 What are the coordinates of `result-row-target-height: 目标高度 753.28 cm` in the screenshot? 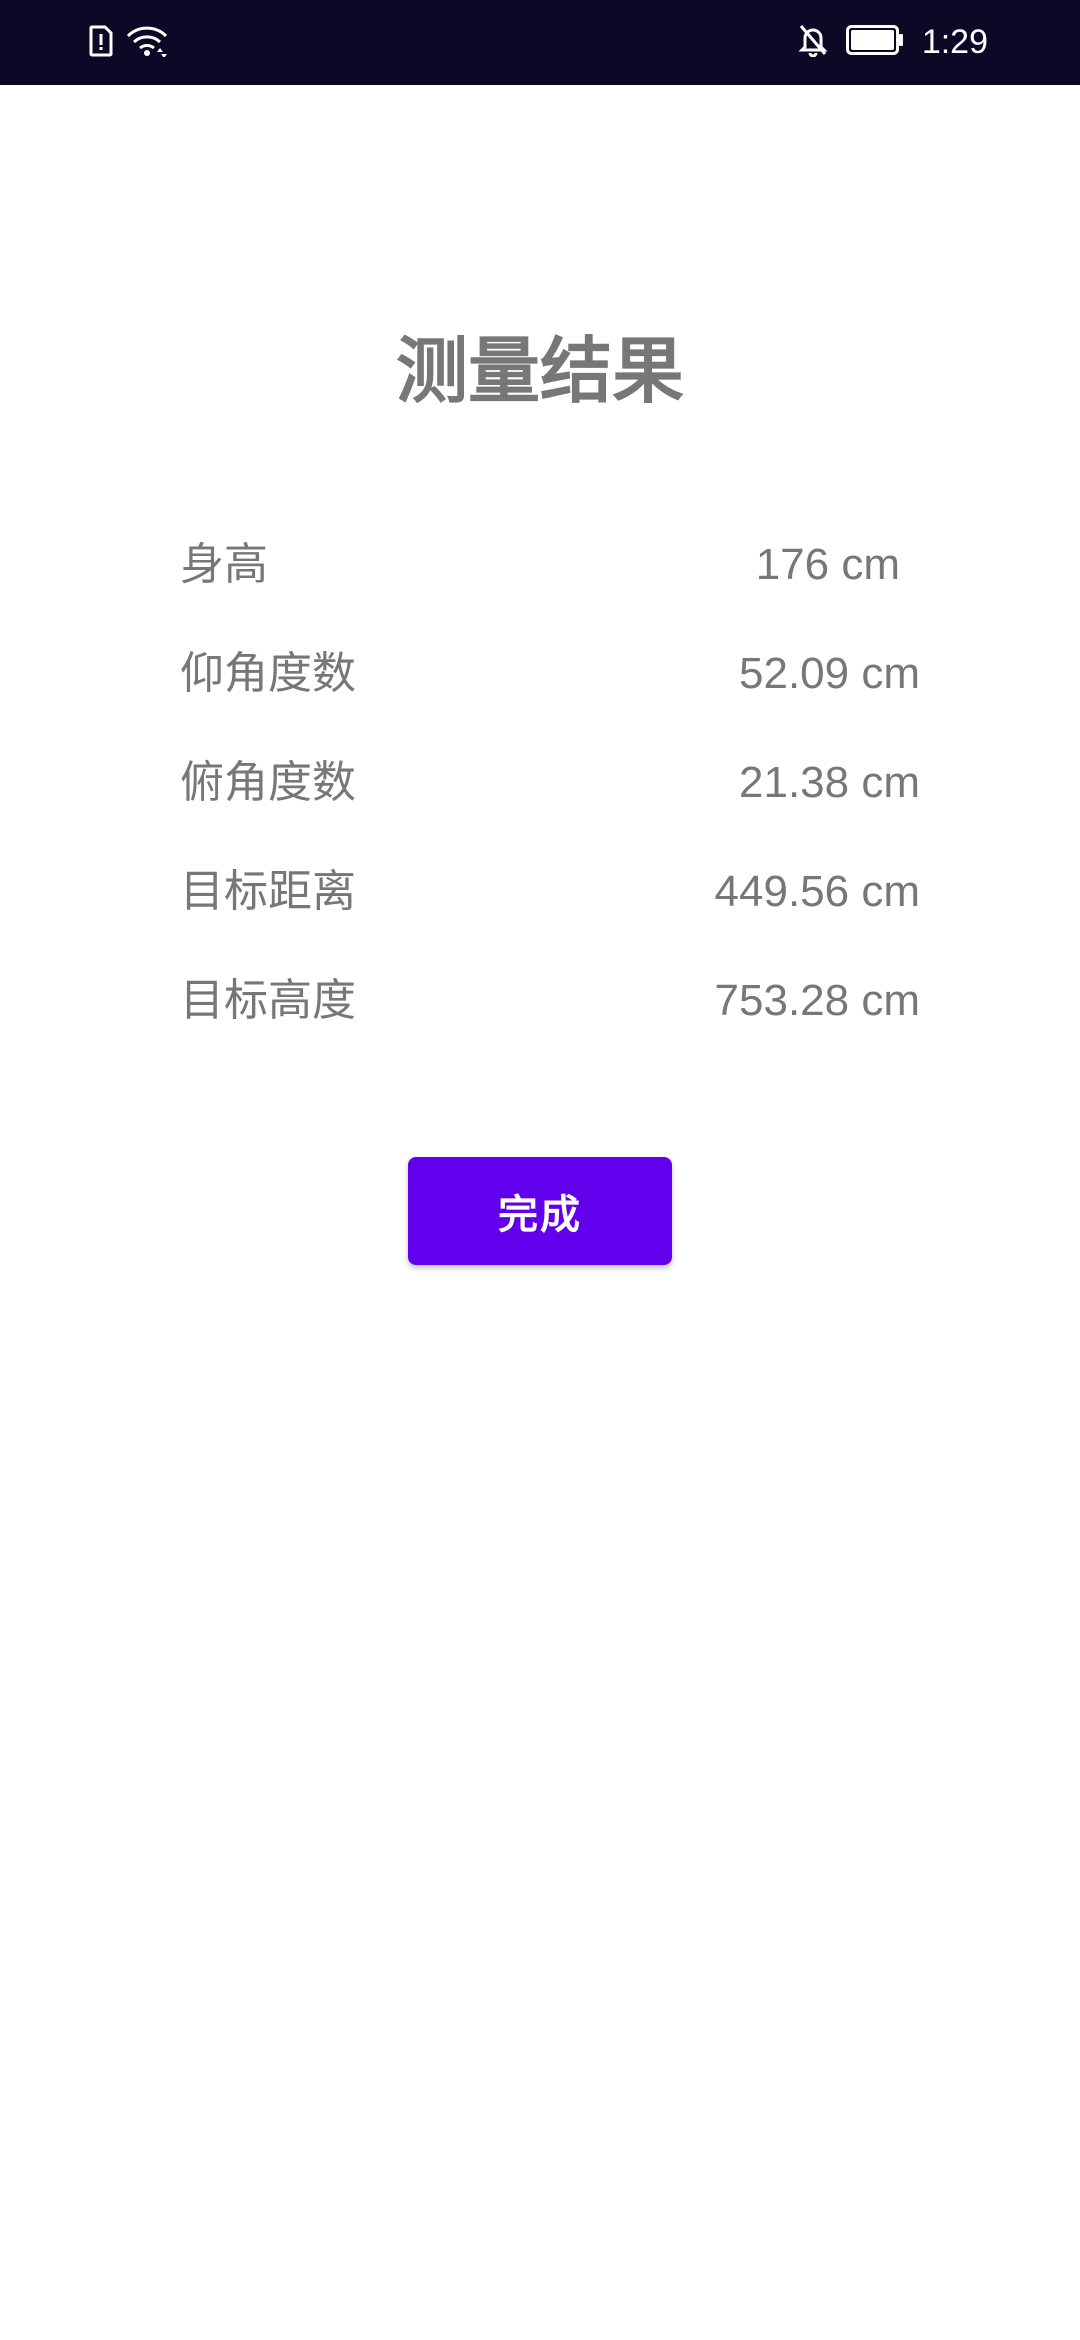 It's located at (550, 1001).